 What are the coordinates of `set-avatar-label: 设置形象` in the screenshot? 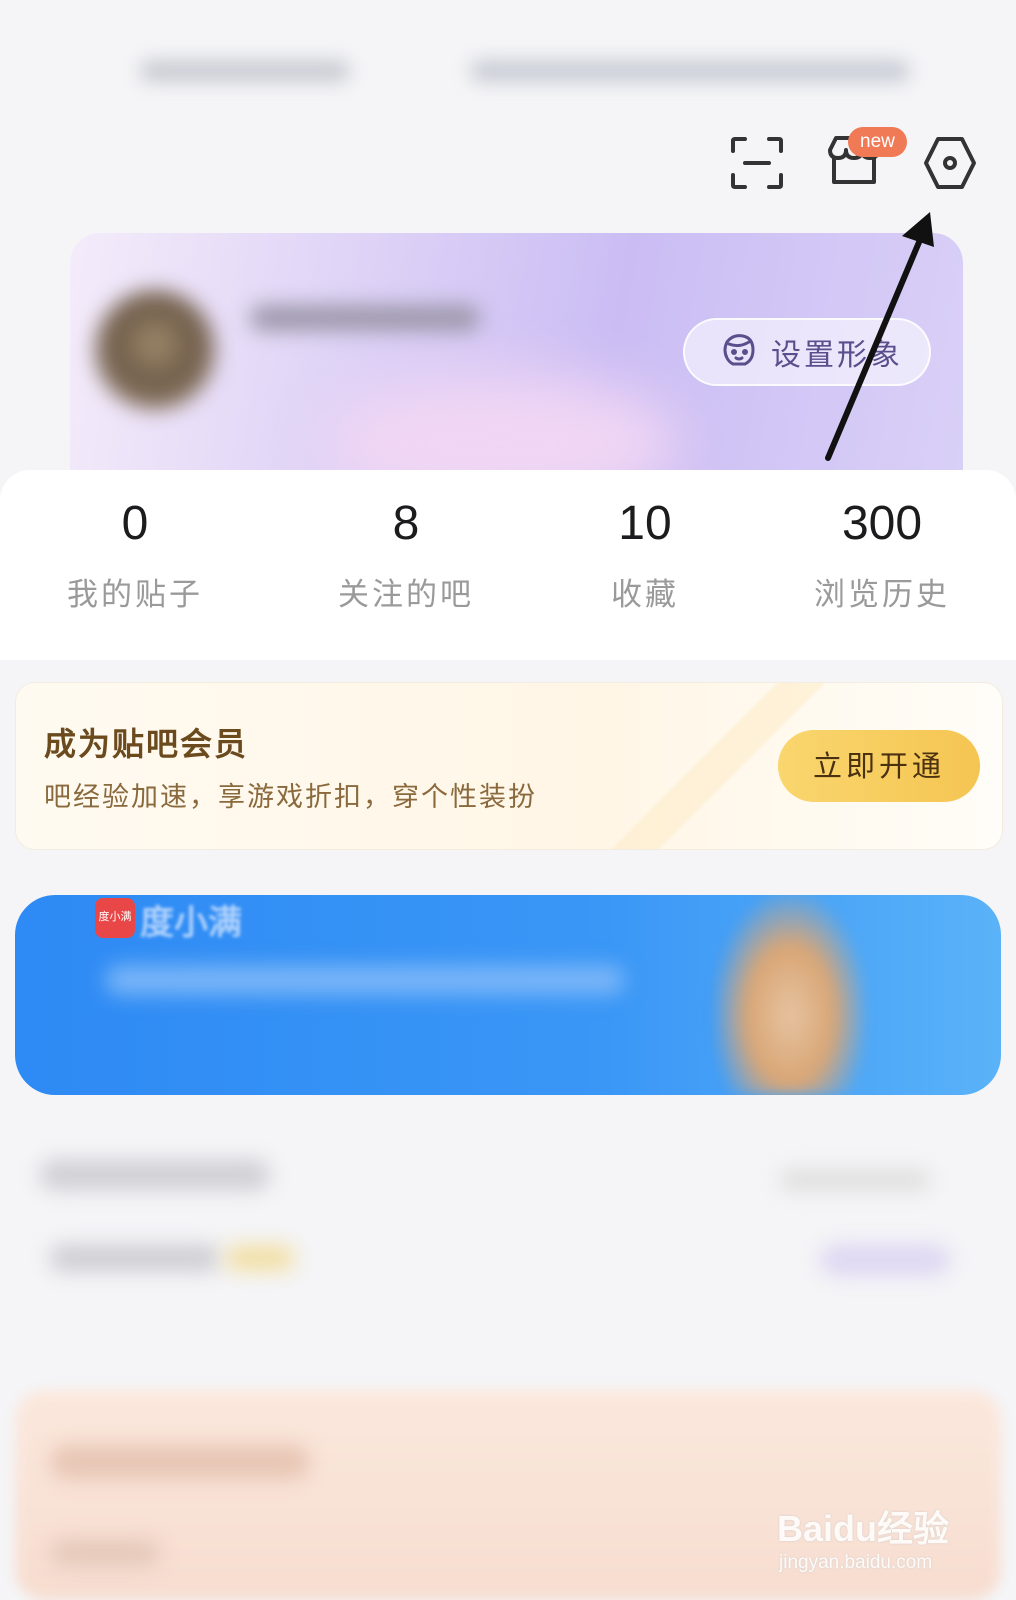 It's located at (837, 355).